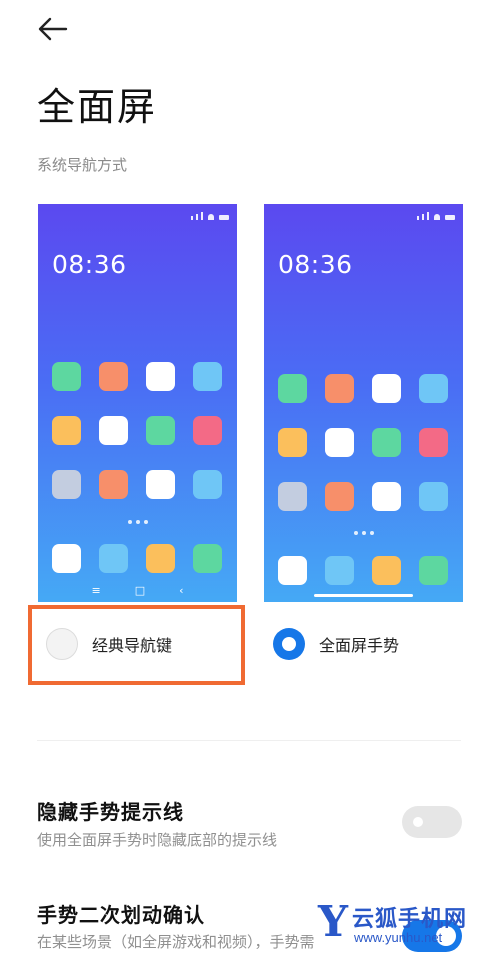 The width and height of the screenshot is (498, 957). Describe the element at coordinates (53, 29) in the screenshot. I see `arrow-left-icon` at that location.